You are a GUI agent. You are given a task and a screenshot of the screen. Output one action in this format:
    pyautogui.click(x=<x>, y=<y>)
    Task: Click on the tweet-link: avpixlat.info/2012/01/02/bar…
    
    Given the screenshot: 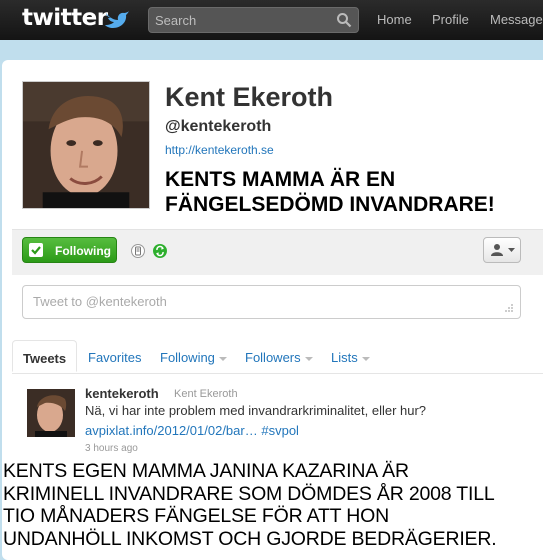 What is the action you would take?
    pyautogui.click(x=171, y=430)
    